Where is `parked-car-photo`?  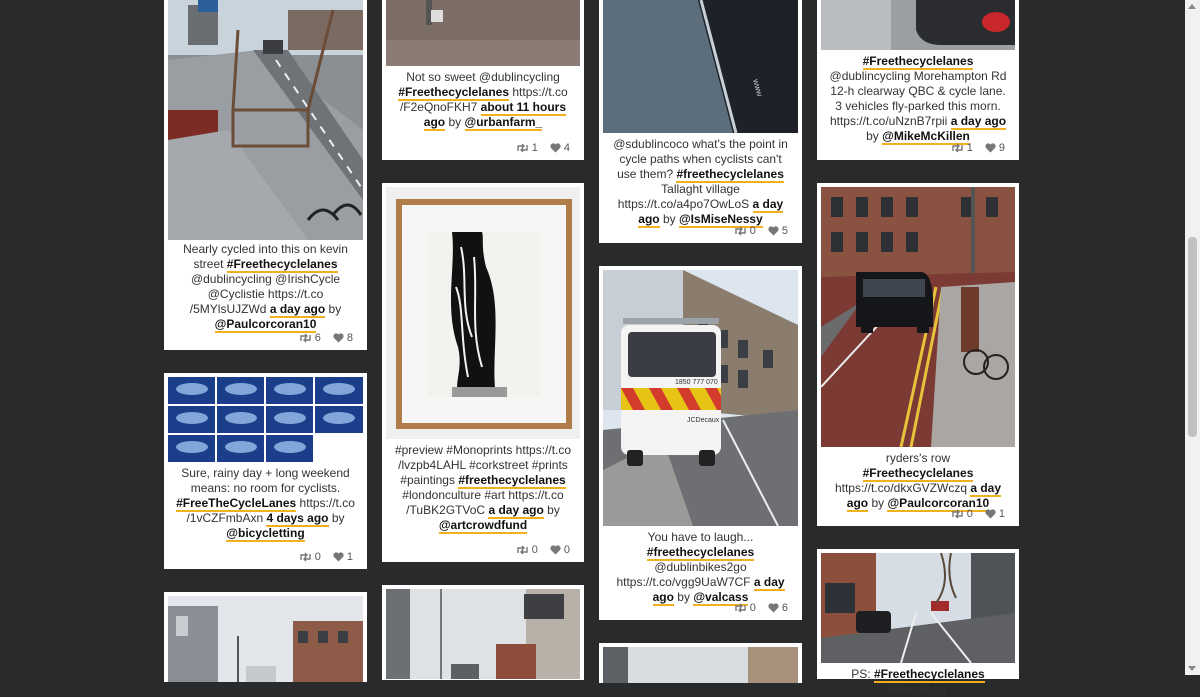
parked-car-photo is located at coordinates (918, 25).